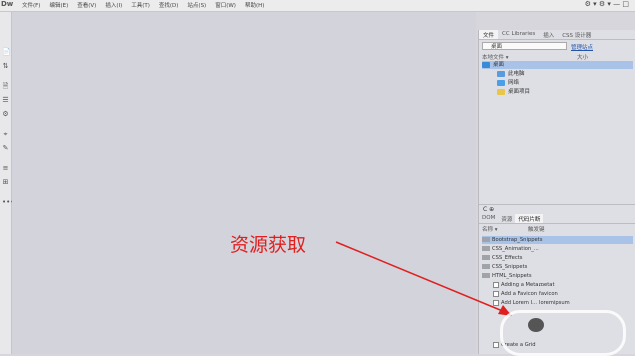 The width and height of the screenshot is (635, 356). I want to click on watermark-badge, so click(563, 333).